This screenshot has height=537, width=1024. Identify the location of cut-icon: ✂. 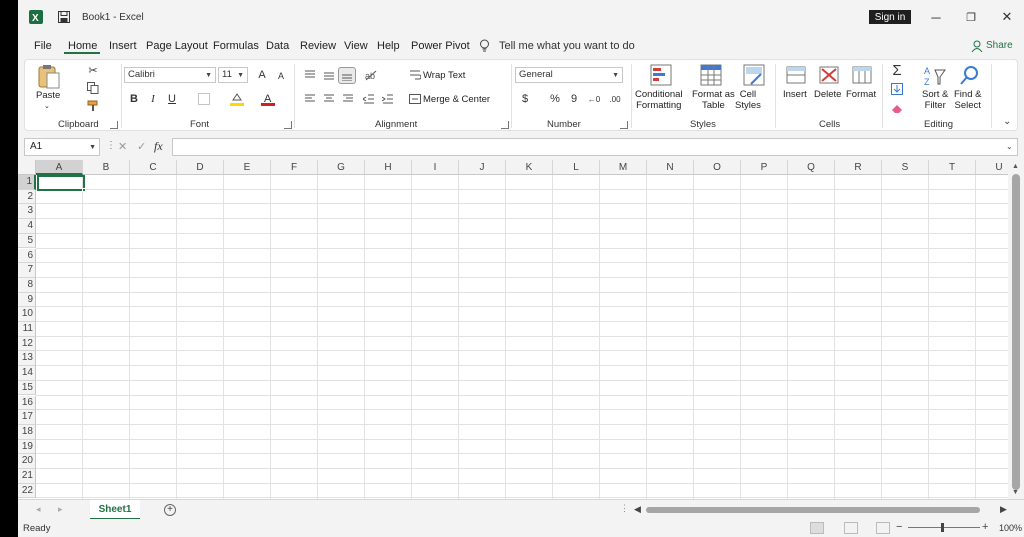
(93, 70).